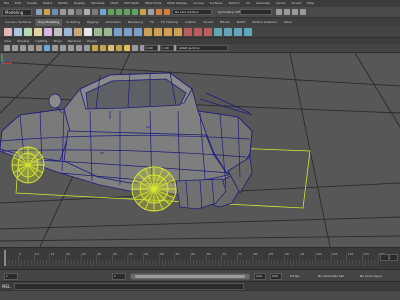 The height and width of the screenshot is (300, 400). What do you see at coordinates (32, 3) in the screenshot?
I see `menu-create: Create` at bounding box center [32, 3].